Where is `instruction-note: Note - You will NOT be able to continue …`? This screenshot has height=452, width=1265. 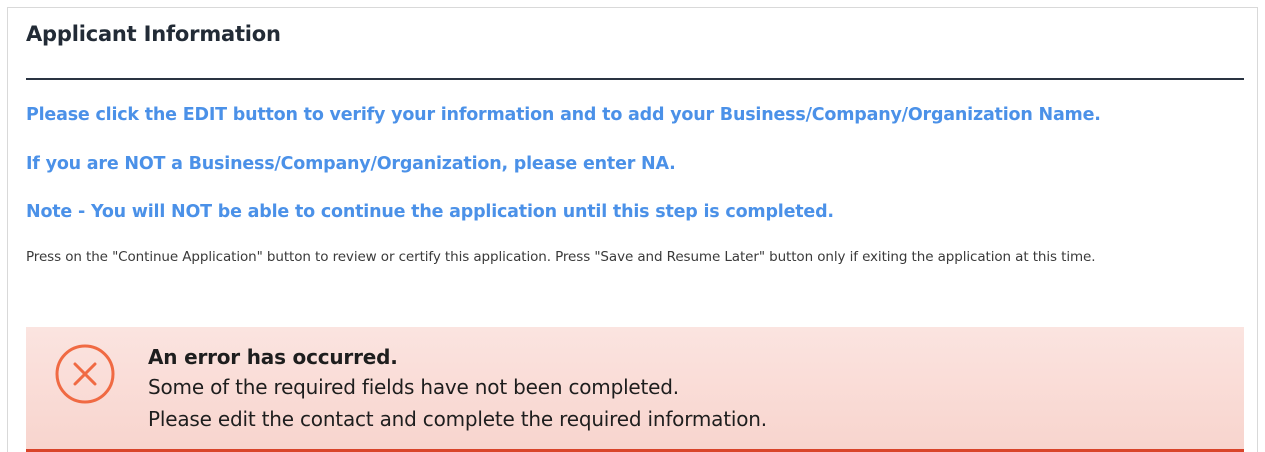 instruction-note: Note - You will NOT be able to continue … is located at coordinates (430, 212).